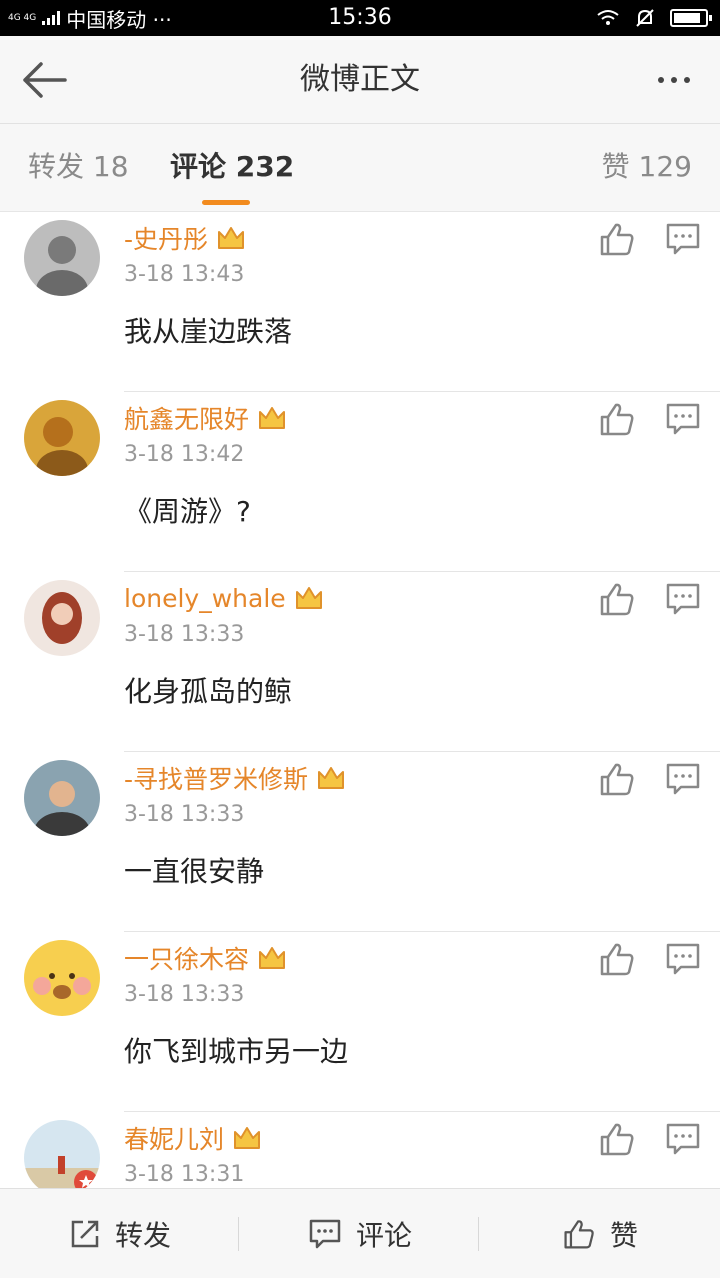  I want to click on page-title: 微博正文, so click(360, 79).